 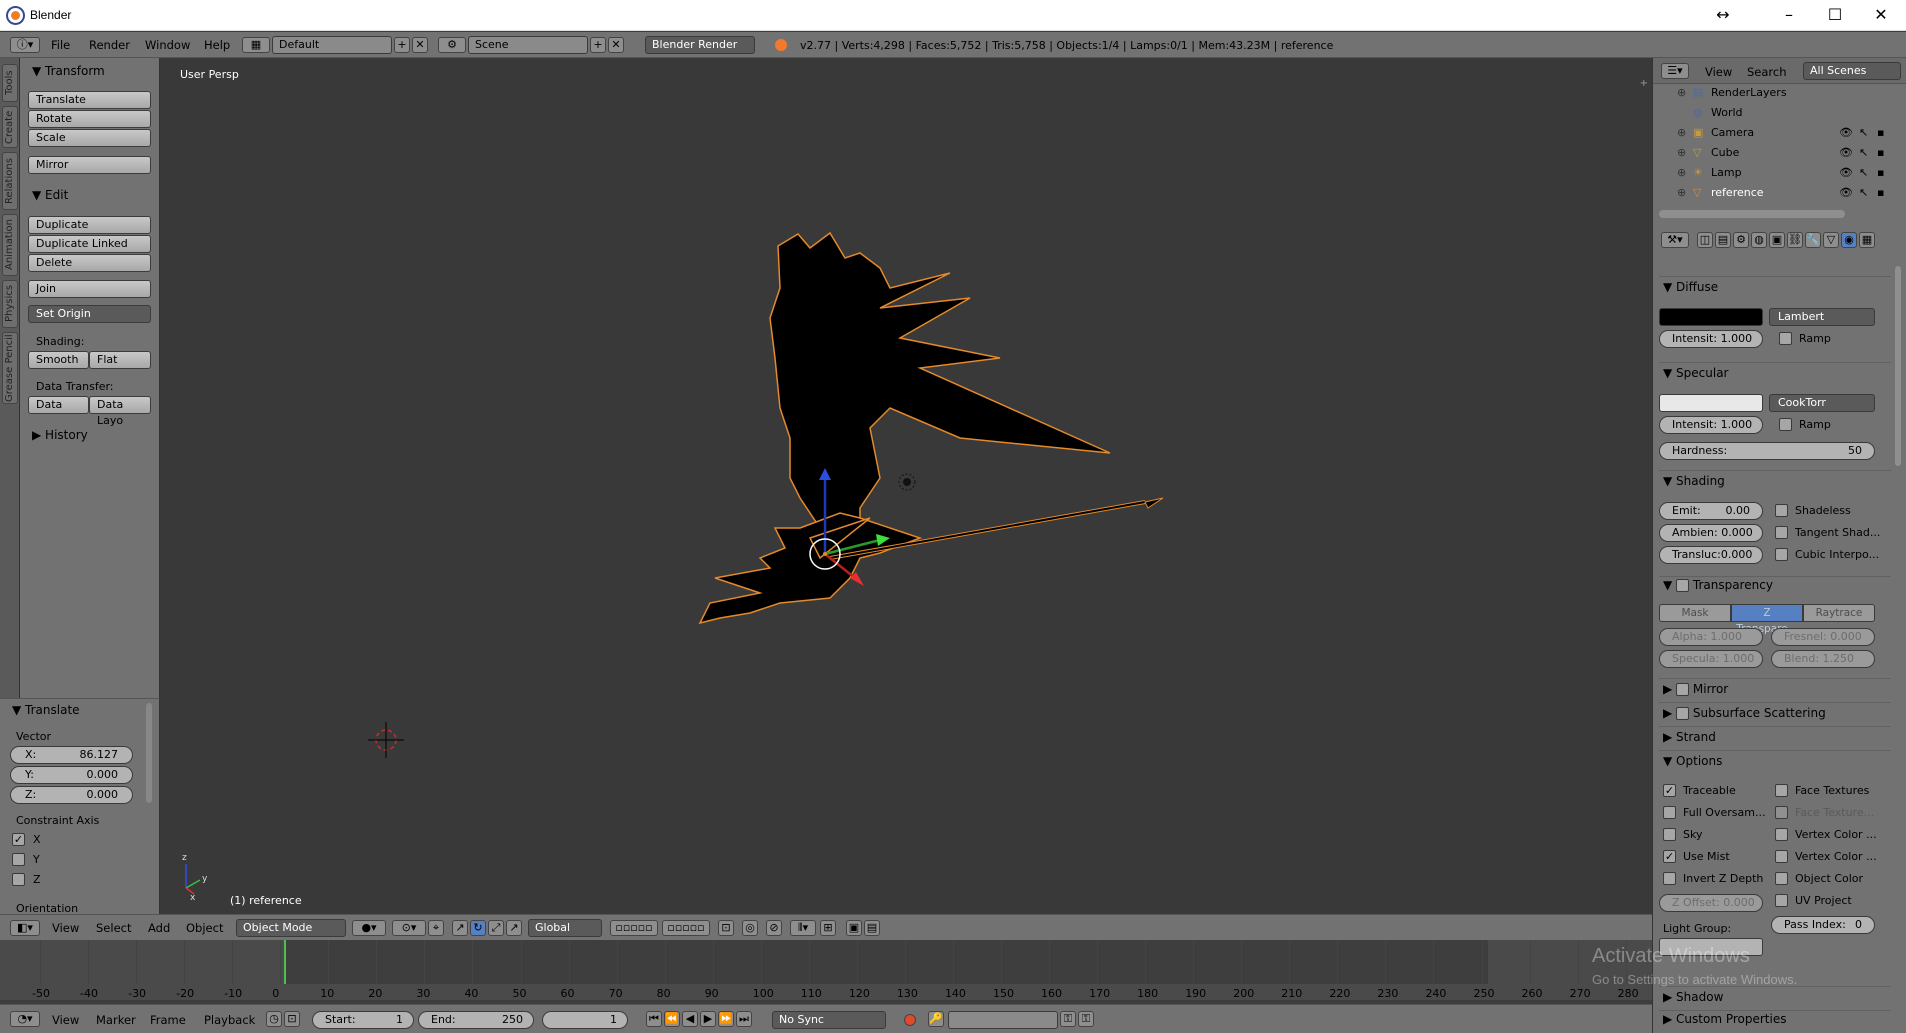 I want to click on snap-icon: ↗, so click(x=514, y=928).